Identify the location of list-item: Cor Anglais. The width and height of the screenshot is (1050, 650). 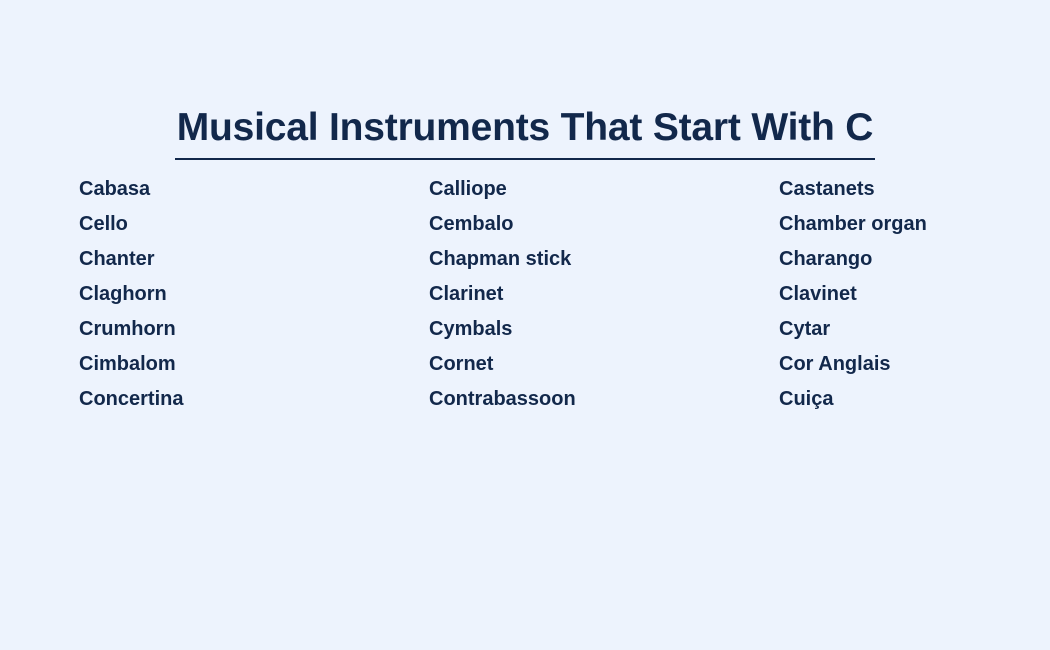
(835, 364).